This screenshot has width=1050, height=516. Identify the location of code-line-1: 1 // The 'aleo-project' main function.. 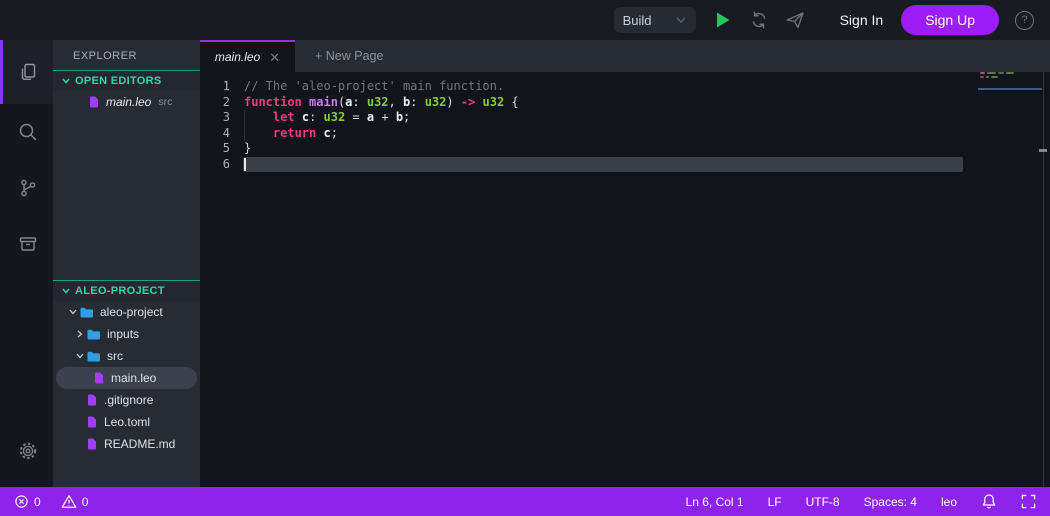
(625, 87).